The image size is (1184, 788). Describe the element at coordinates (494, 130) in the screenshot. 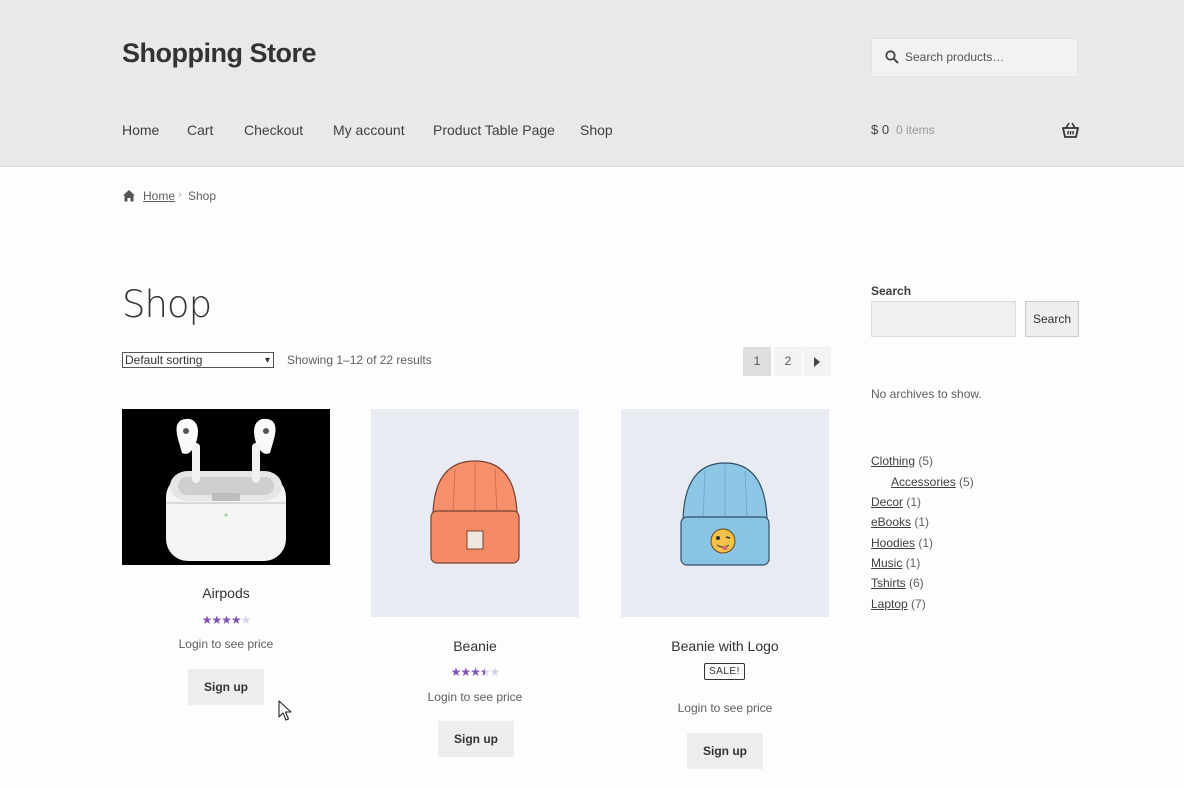

I see `nav-product-table-page: Product Table Page` at that location.